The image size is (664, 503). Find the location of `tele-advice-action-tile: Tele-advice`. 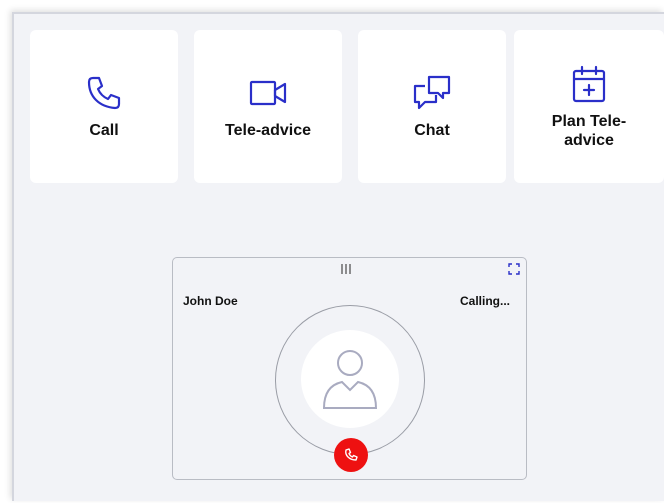

tele-advice-action-tile: Tele-advice is located at coordinates (268, 106).